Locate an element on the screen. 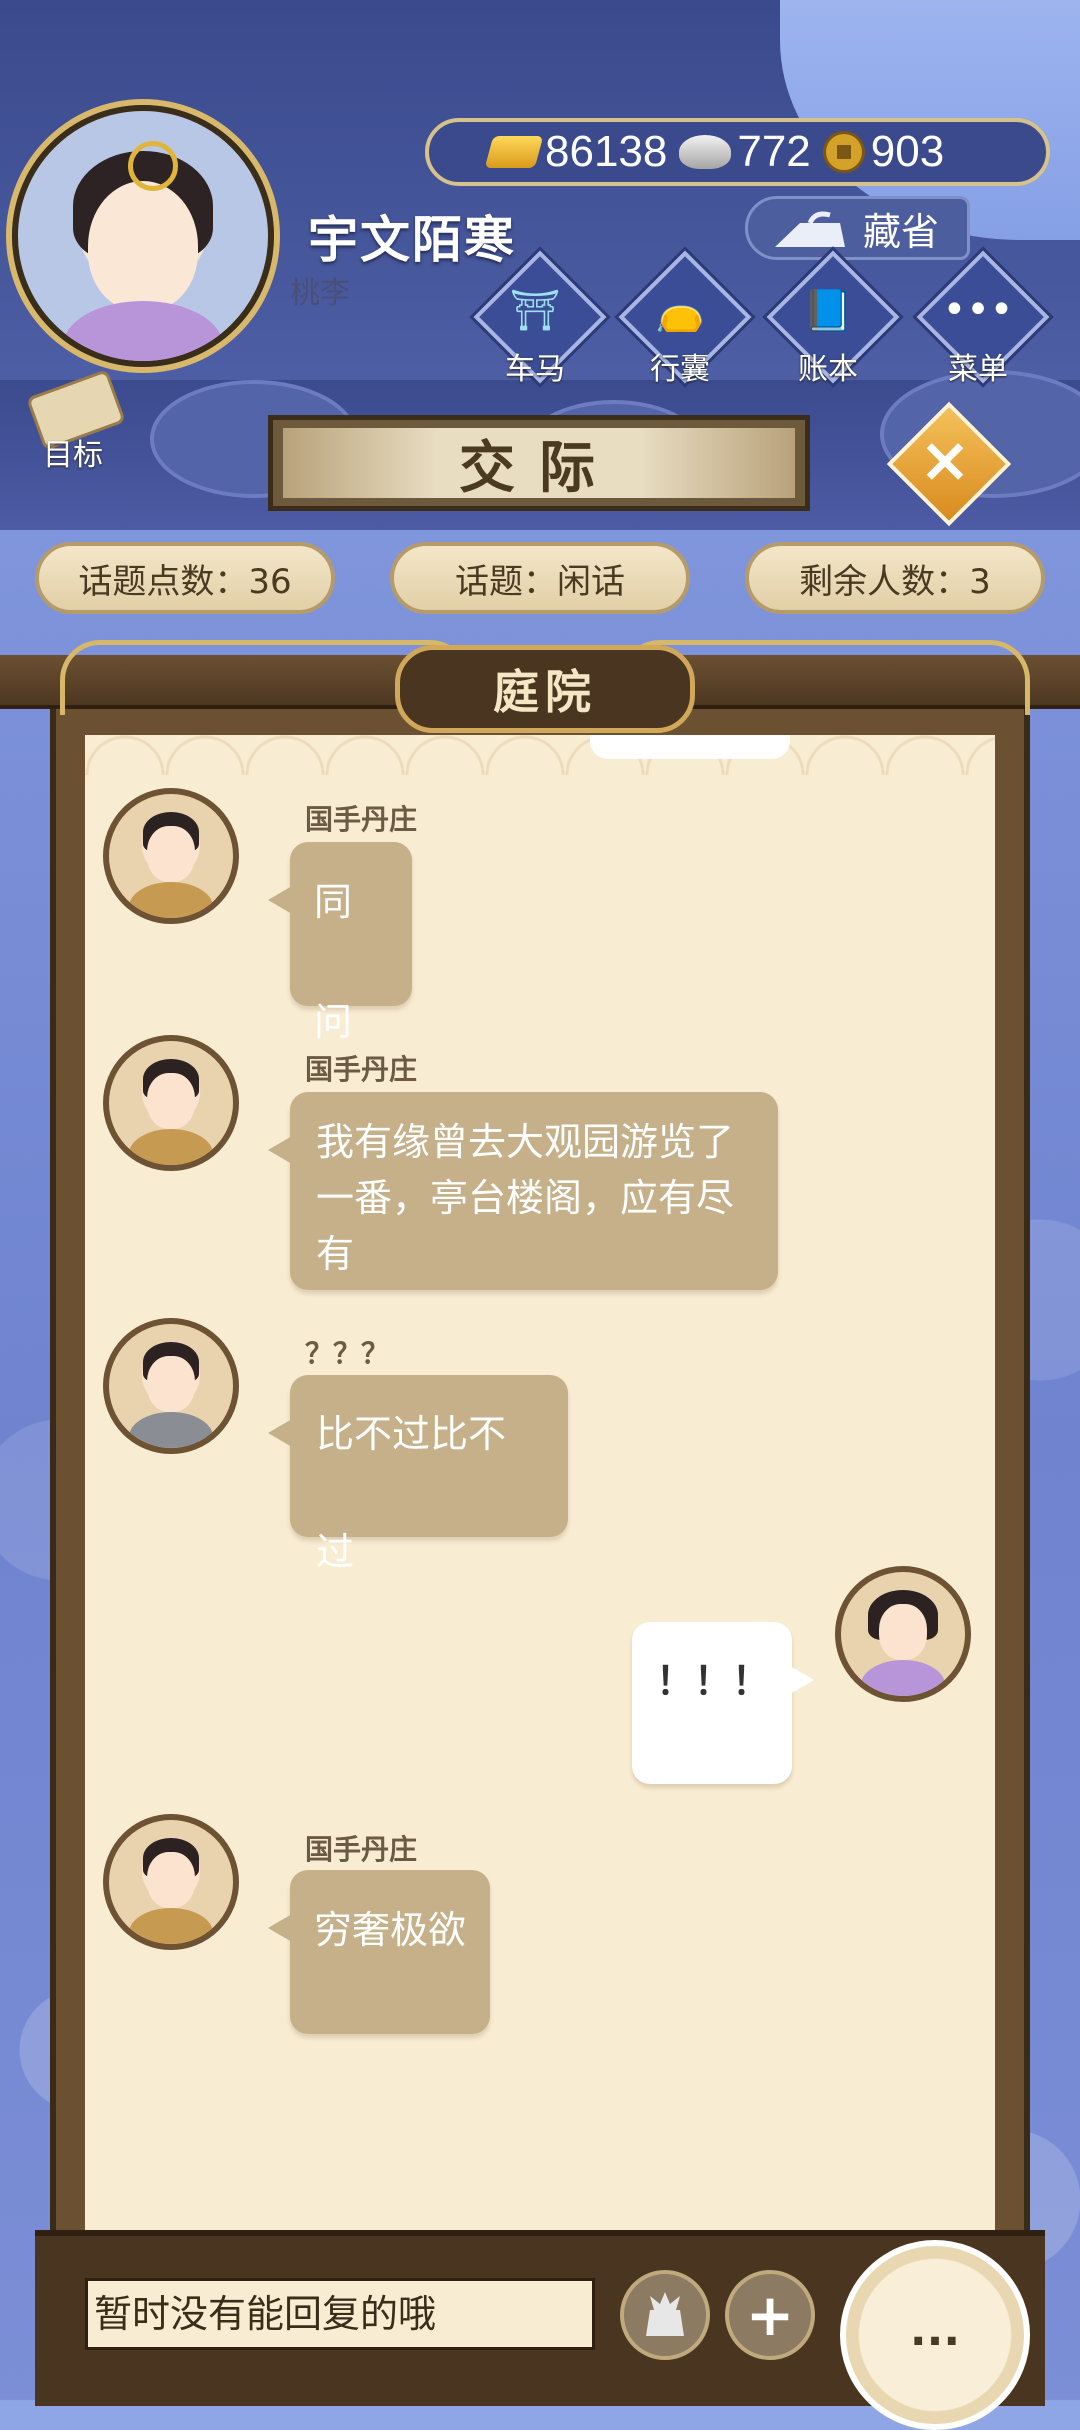  menu-more-button: ••• 菜单 is located at coordinates (983, 318).